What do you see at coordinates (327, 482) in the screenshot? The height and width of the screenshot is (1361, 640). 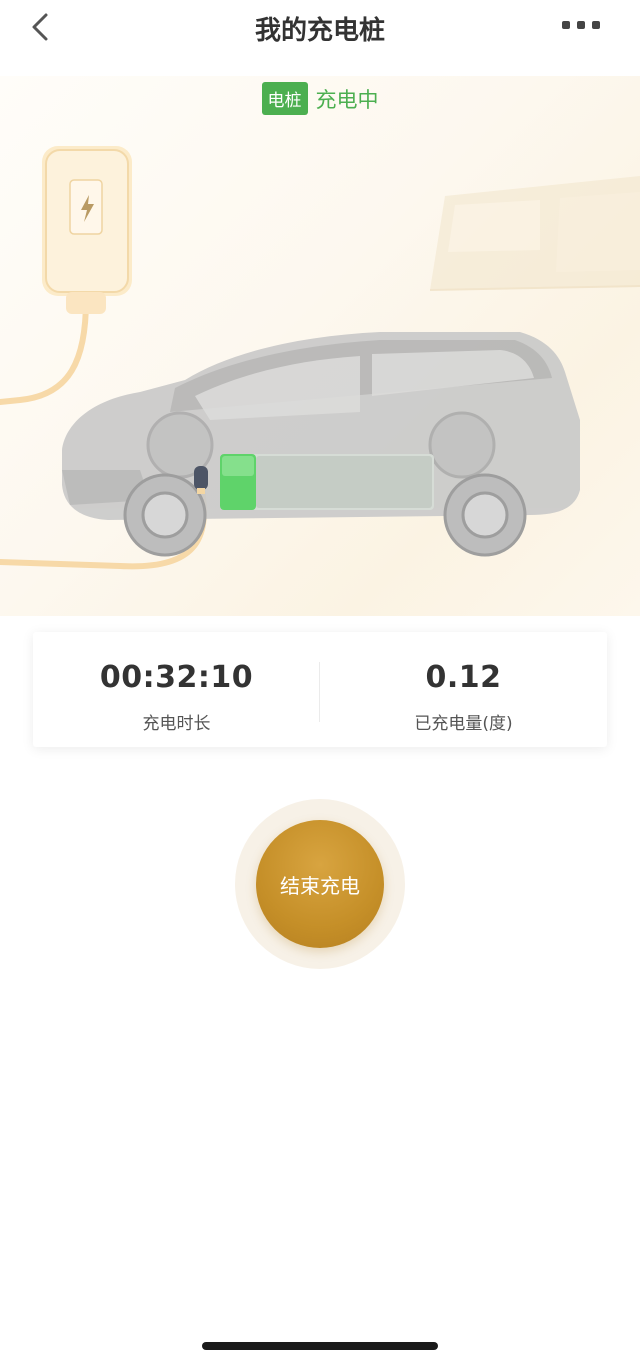 I see `battery-indicator` at bounding box center [327, 482].